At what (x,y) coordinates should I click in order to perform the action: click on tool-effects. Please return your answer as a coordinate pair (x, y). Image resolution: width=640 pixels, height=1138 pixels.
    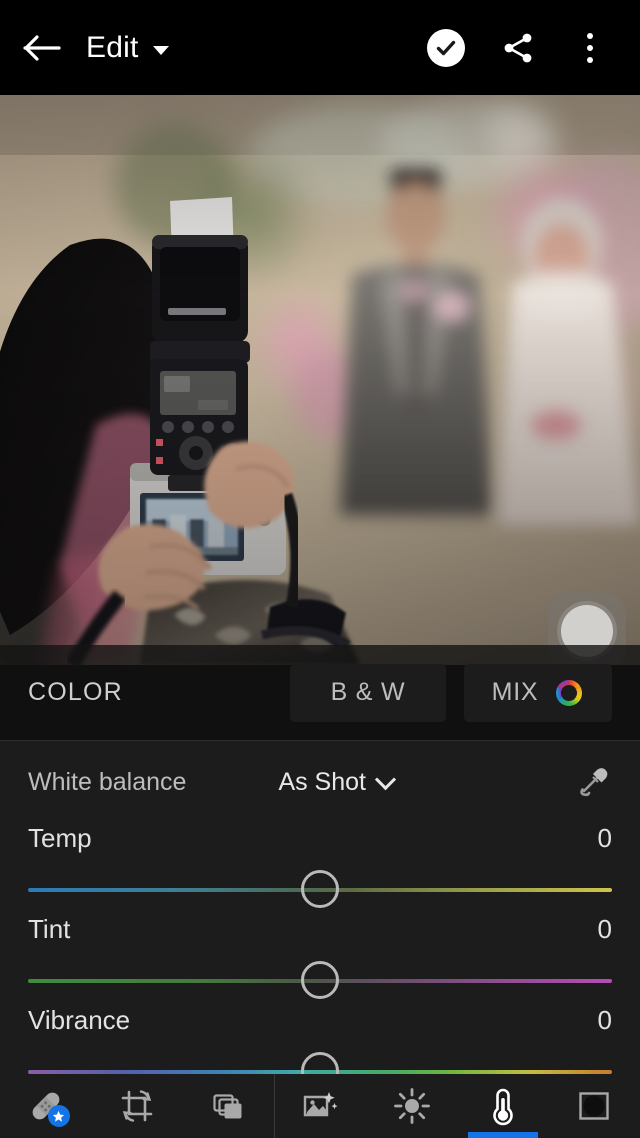
    Looking at the image, I should click on (594, 1106).